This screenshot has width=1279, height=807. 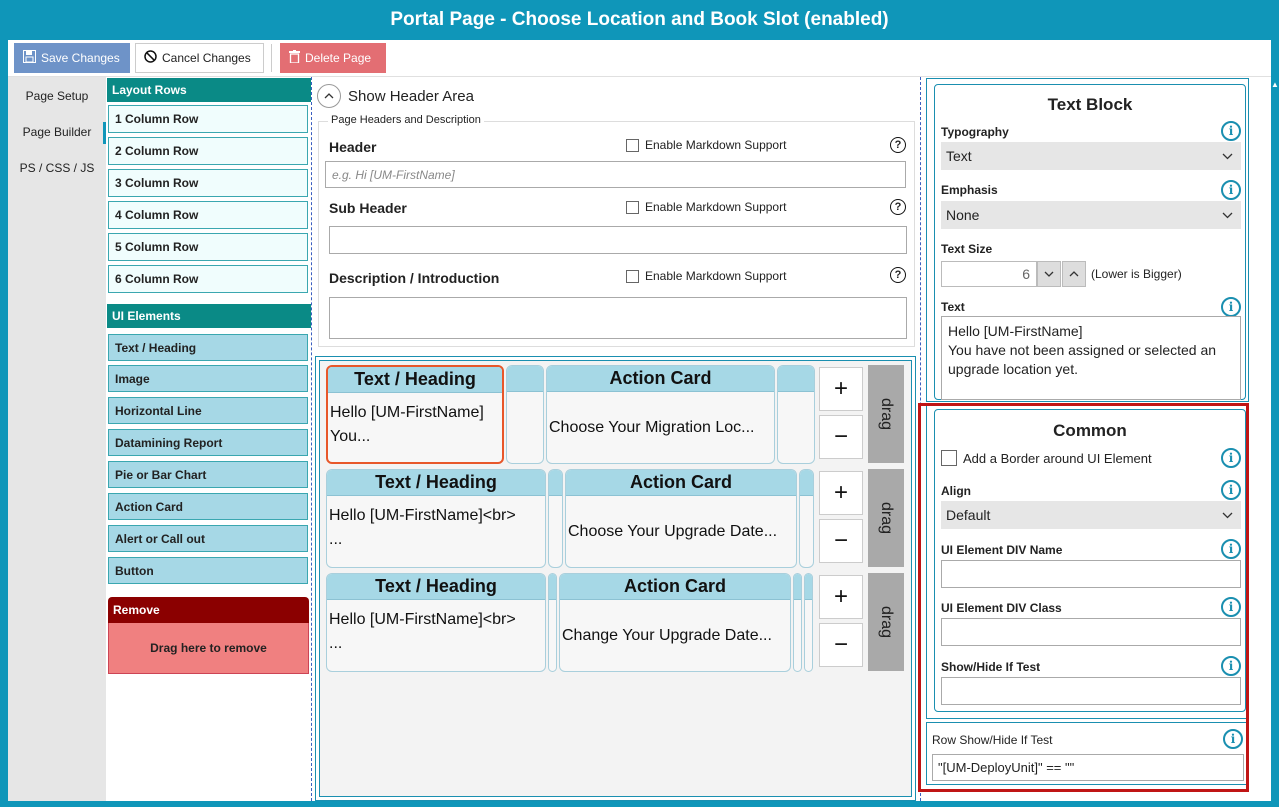 I want to click on text-size-input: 6, so click(x=989, y=274).